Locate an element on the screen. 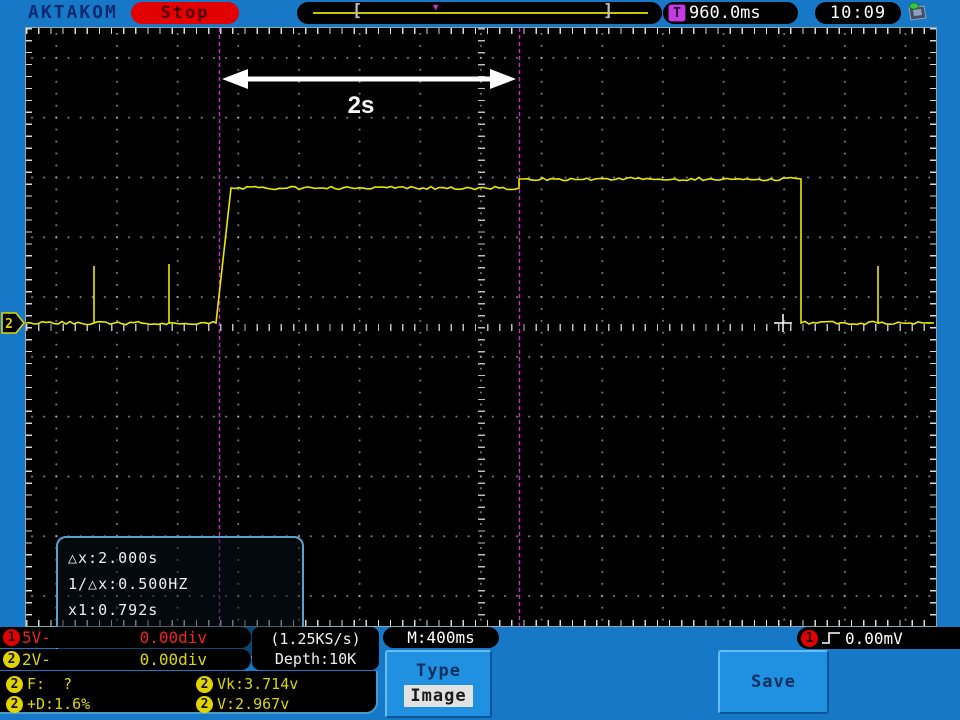 This screenshot has width=960, height=720. run-stop-button: Stop is located at coordinates (185, 13).